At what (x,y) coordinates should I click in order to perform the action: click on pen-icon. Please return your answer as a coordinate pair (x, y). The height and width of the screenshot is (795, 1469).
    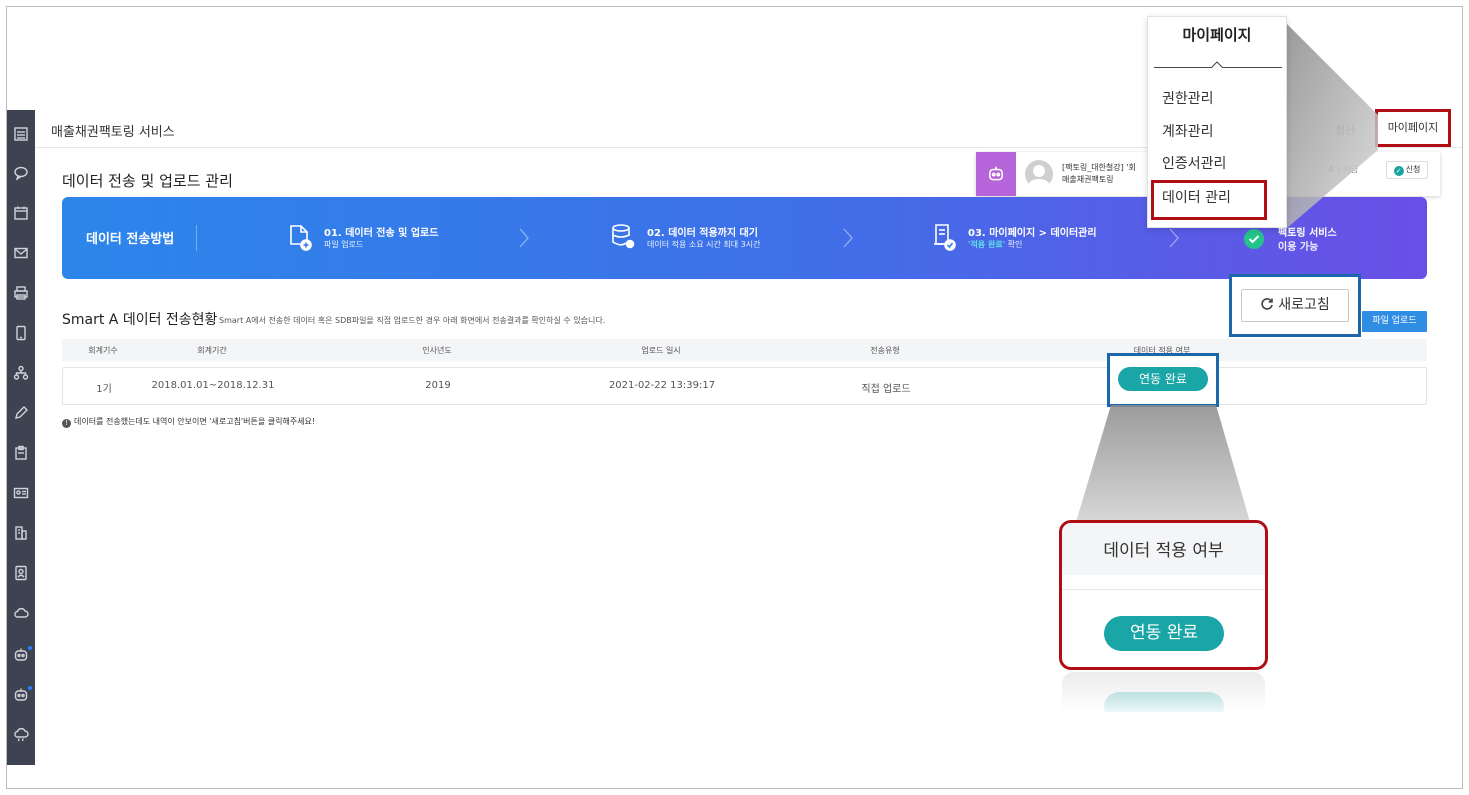
    Looking at the image, I should click on (21, 413).